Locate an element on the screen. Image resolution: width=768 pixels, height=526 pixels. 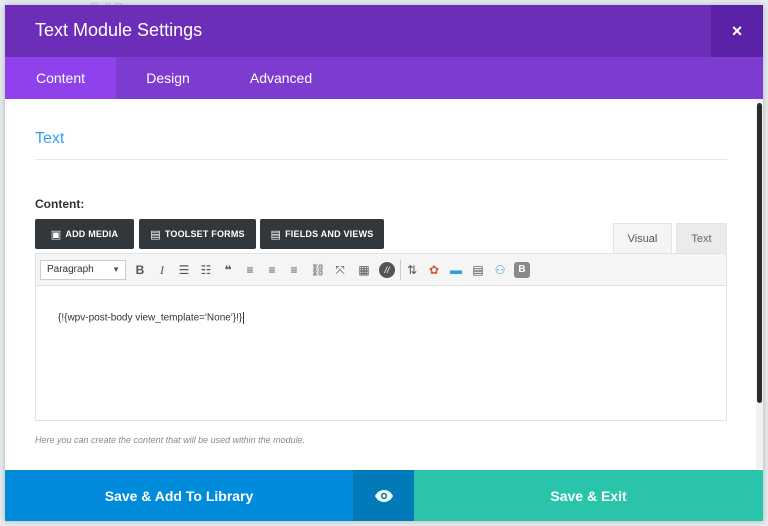
close-icon: × is located at coordinates (737, 30).